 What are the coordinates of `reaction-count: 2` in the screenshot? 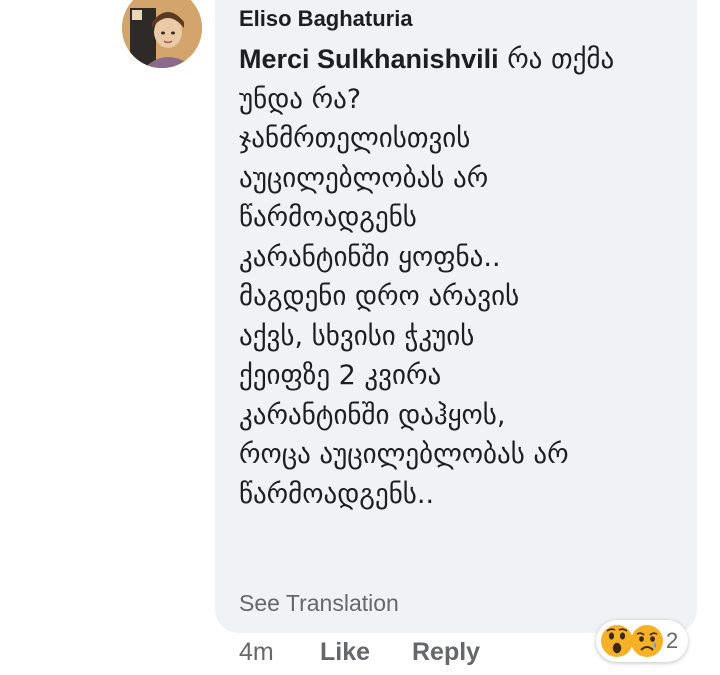 It's located at (672, 640).